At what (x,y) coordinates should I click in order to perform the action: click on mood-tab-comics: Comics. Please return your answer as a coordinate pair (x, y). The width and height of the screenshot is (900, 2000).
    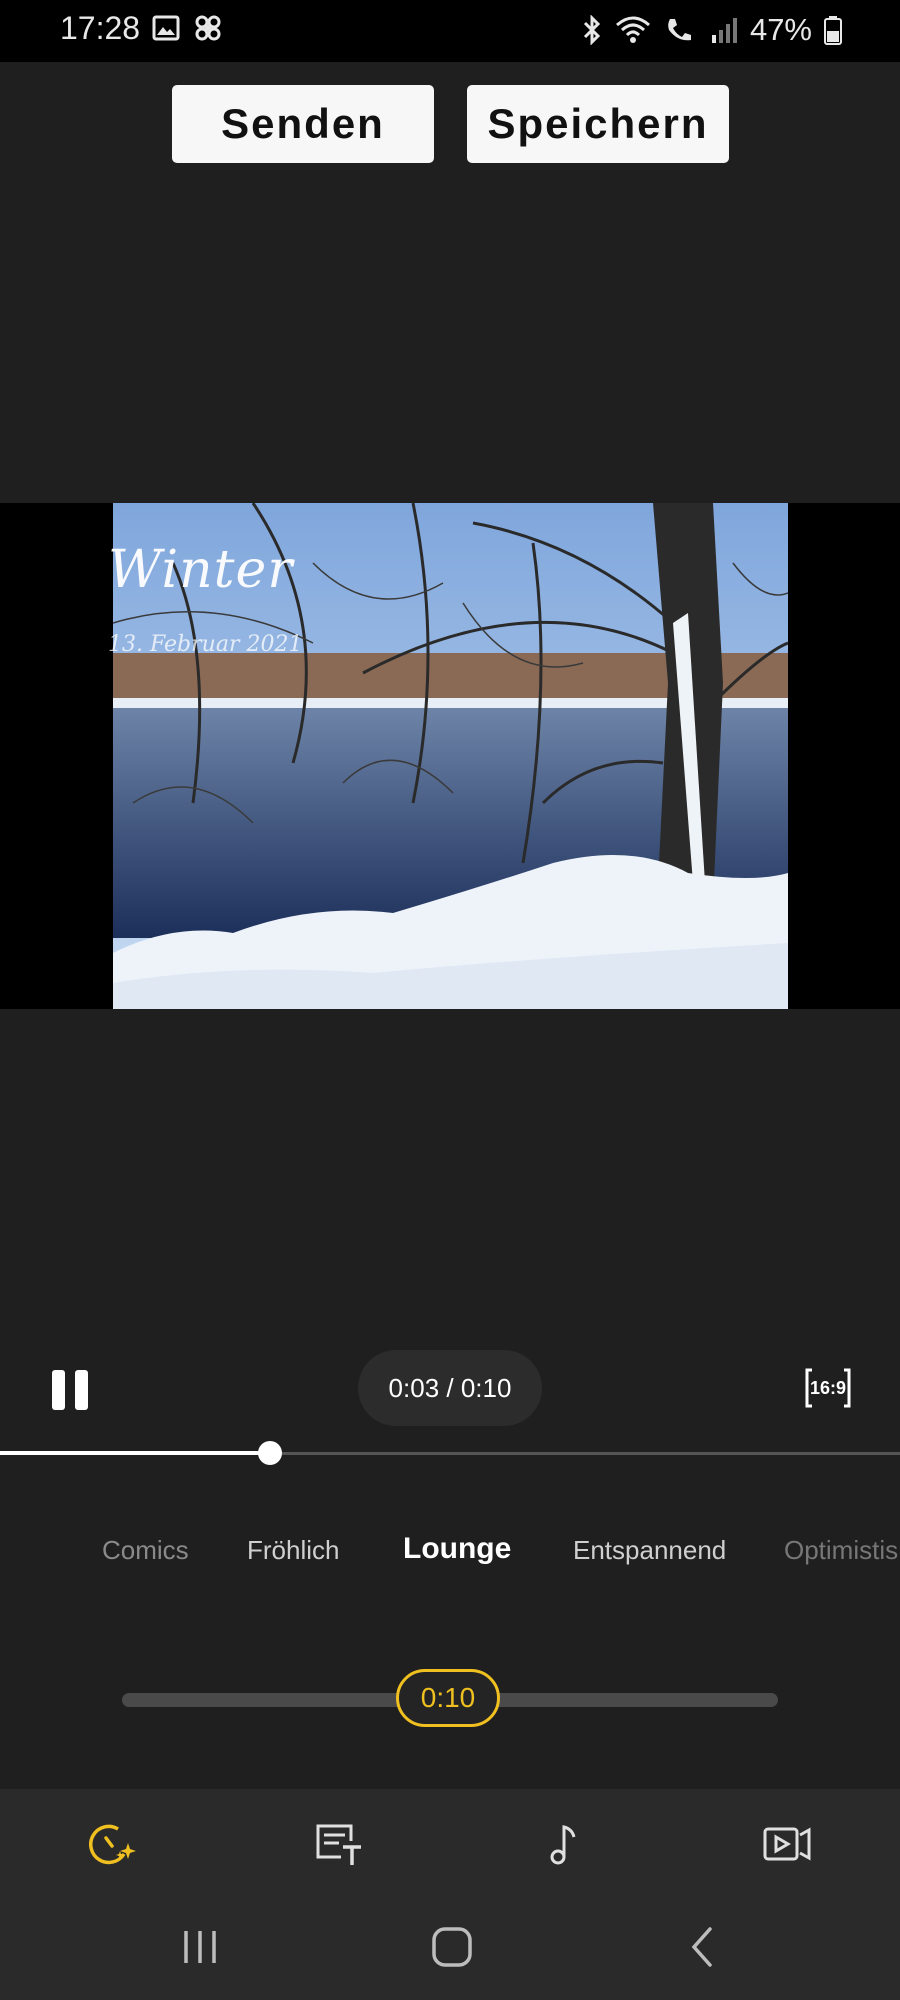
    Looking at the image, I should click on (145, 1550).